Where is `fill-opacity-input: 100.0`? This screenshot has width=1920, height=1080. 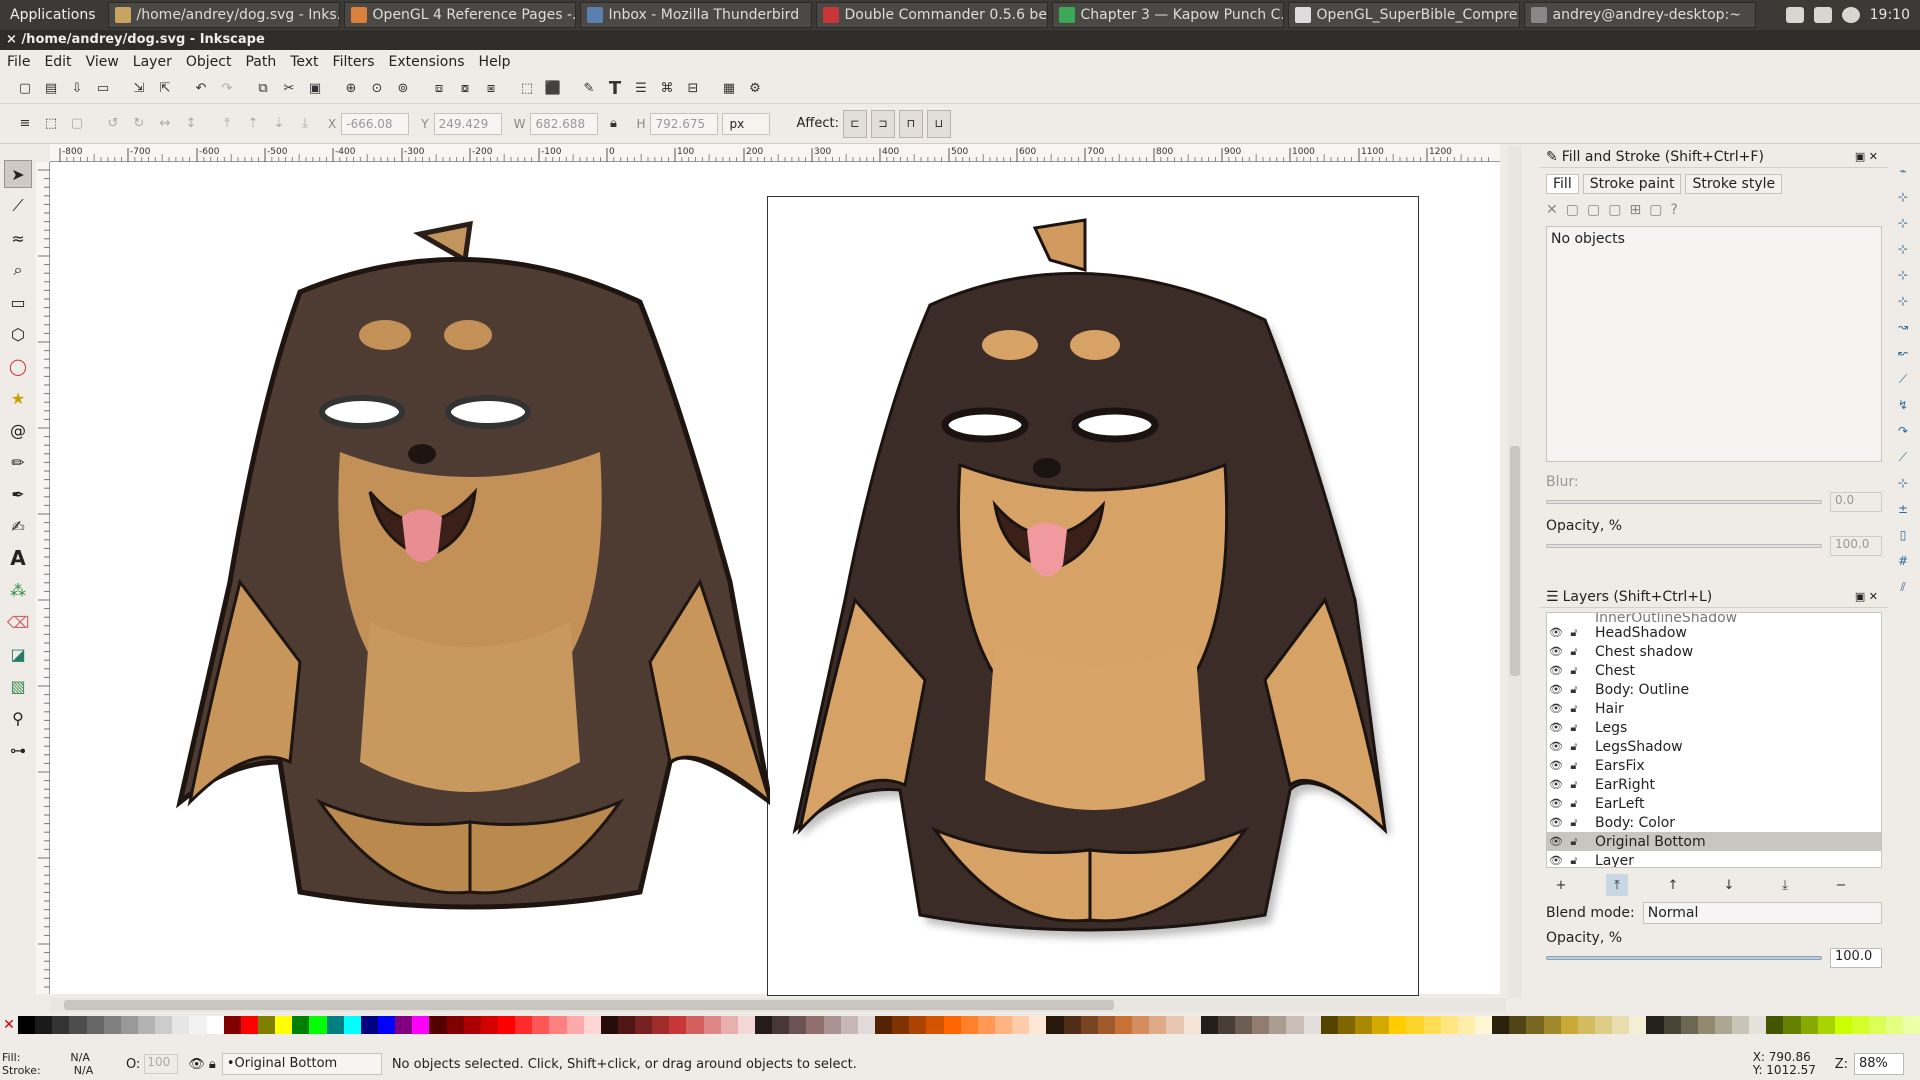
fill-opacity-input: 100.0 is located at coordinates (1856, 546).